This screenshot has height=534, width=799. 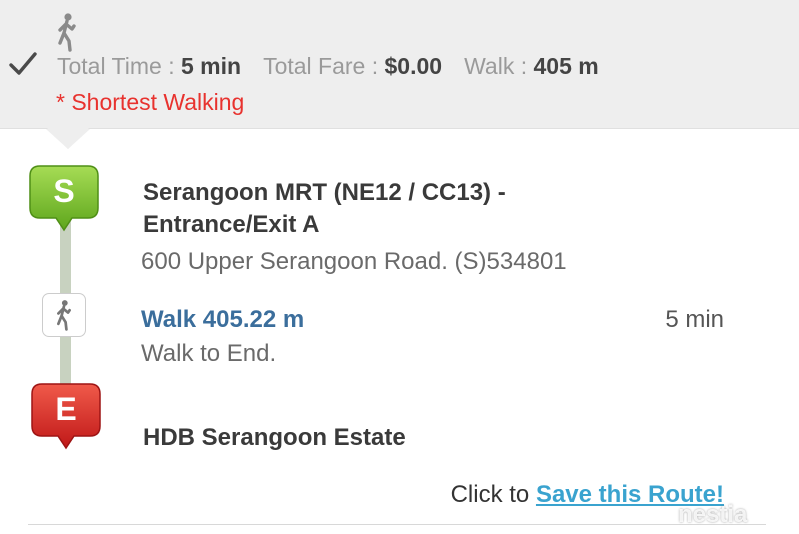 I want to click on total-fare-value: $0.00, so click(x=413, y=66).